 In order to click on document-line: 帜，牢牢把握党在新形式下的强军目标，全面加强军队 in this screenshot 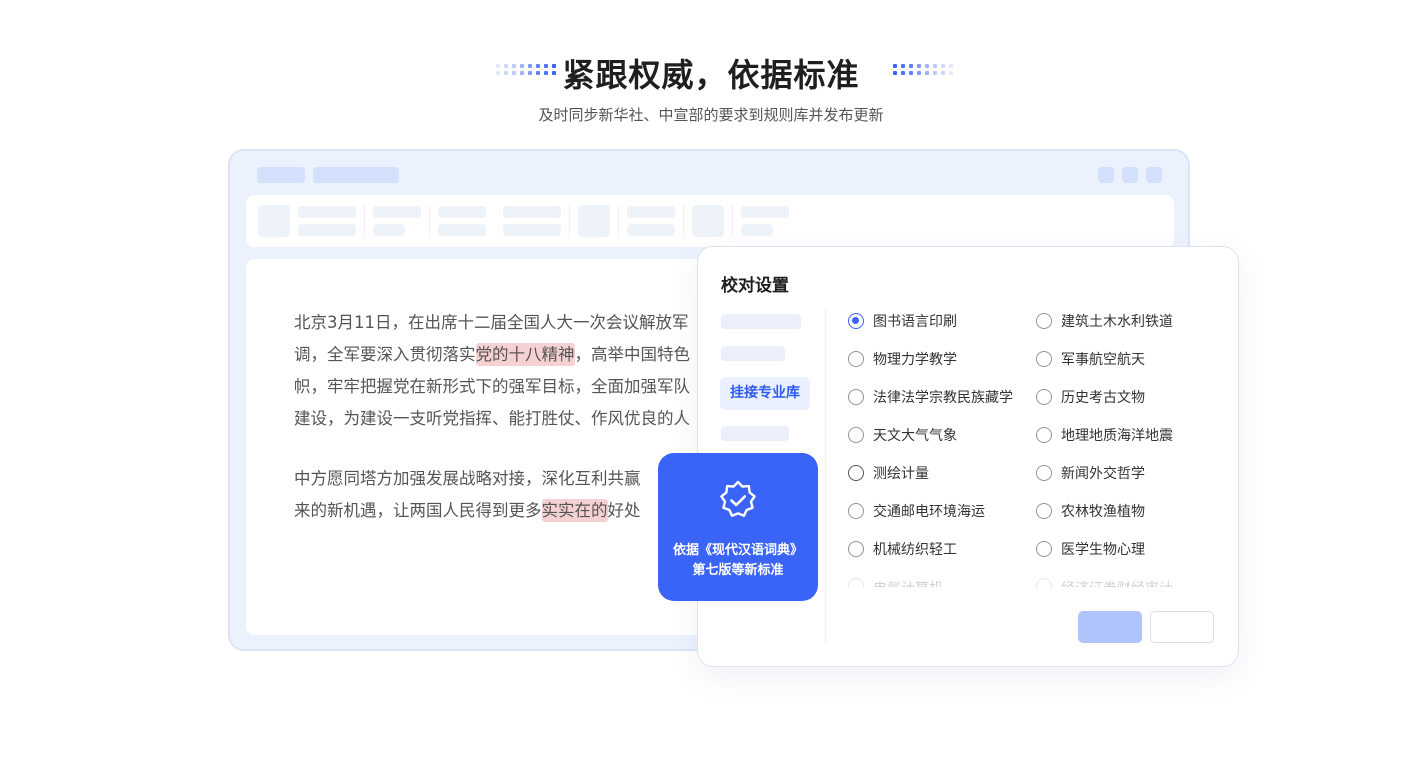, I will do `click(492, 386)`.